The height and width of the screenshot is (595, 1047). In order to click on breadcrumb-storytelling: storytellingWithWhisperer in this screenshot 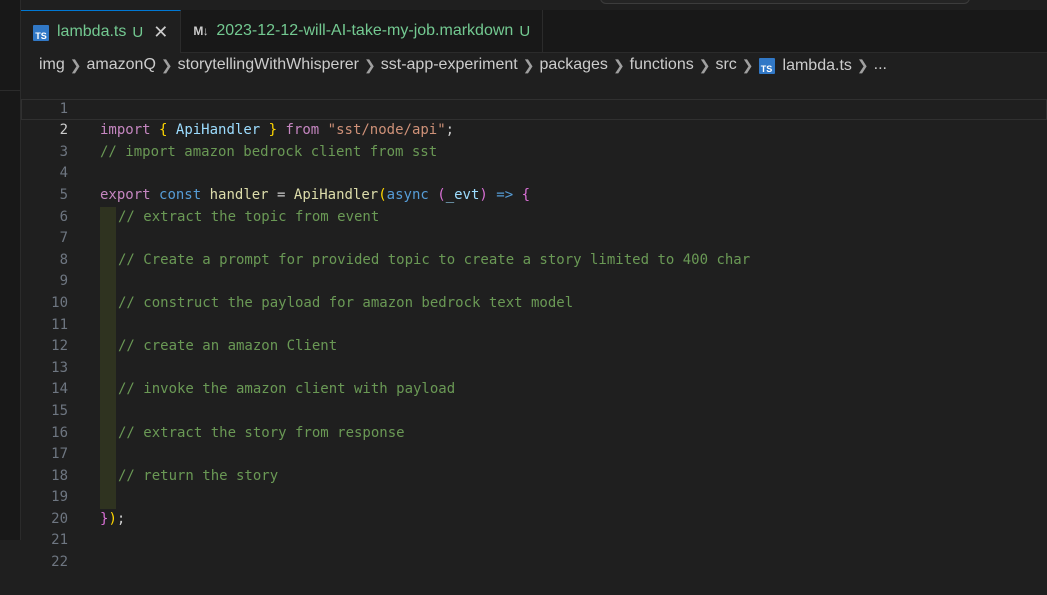, I will do `click(268, 65)`.